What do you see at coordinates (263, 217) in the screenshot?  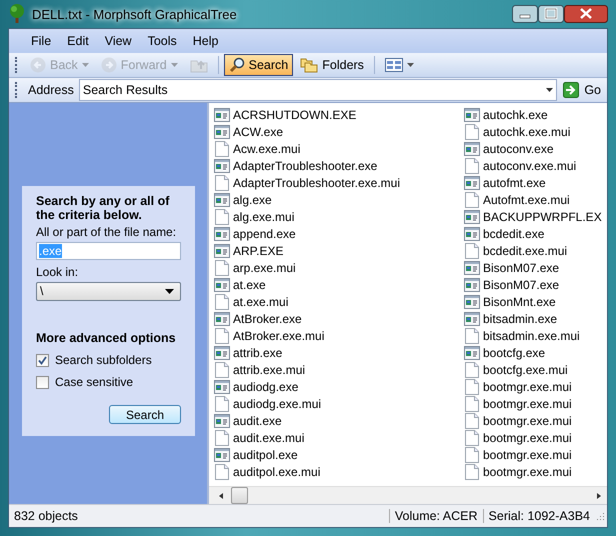 I see `file-name: alg.exe.mui` at bounding box center [263, 217].